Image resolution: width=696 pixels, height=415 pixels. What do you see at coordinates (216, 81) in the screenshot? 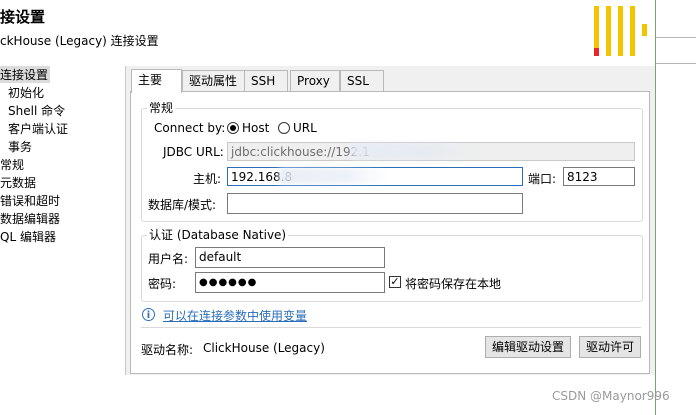
I see `tab-driver-properties: 驱动属性` at bounding box center [216, 81].